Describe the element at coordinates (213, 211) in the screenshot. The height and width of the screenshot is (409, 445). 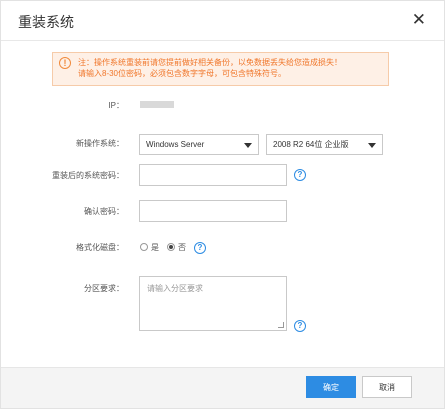
I see `confirm-password-input` at that location.